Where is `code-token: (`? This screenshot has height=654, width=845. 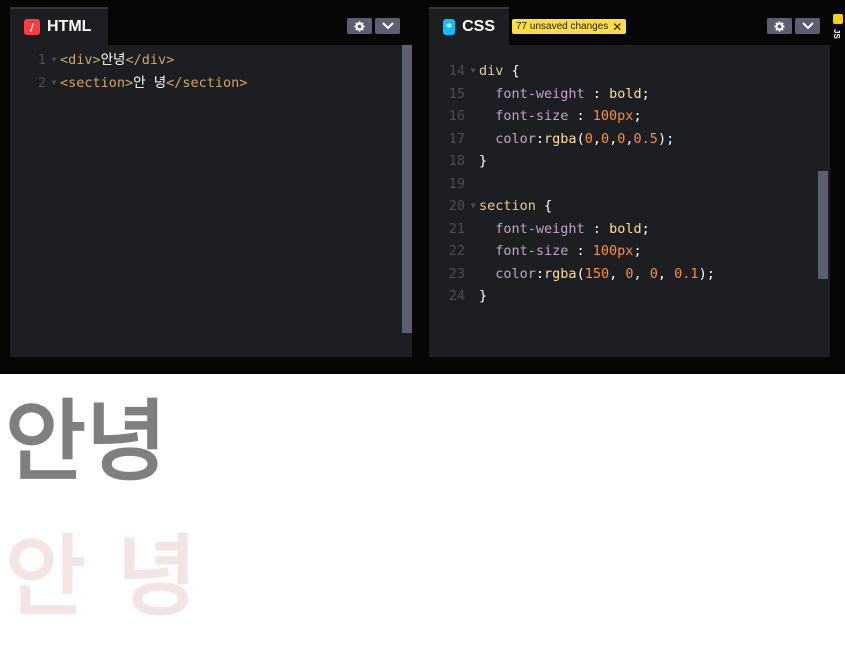
code-token: ( is located at coordinates (580, 273).